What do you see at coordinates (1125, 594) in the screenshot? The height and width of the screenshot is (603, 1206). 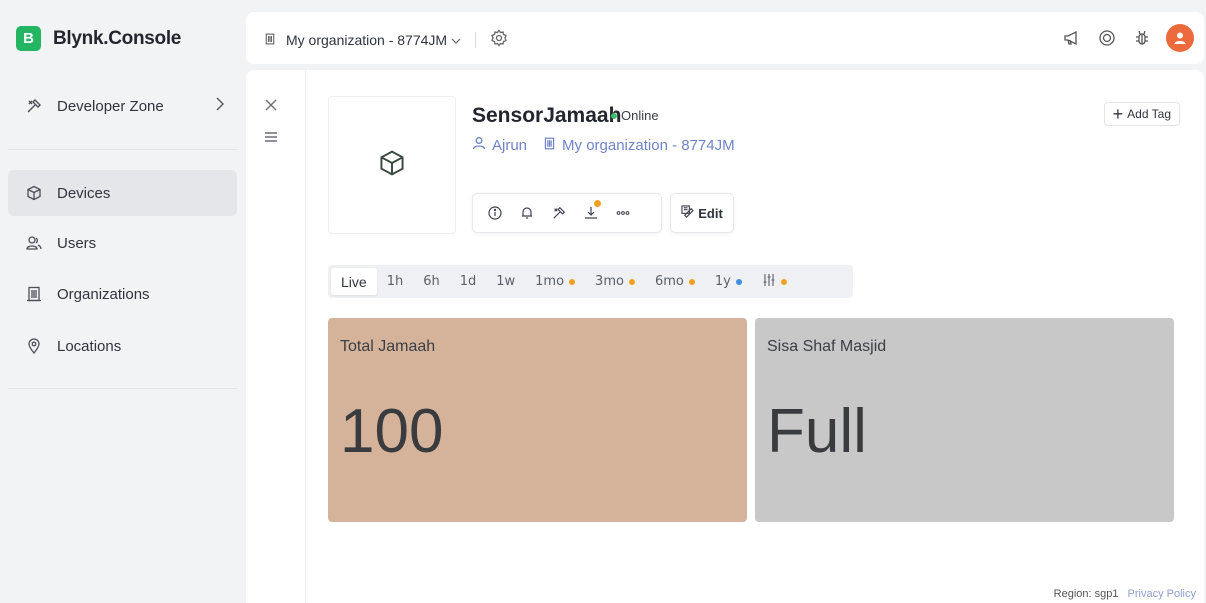 I see `footer: Region: sgp1 Privacy Policy` at bounding box center [1125, 594].